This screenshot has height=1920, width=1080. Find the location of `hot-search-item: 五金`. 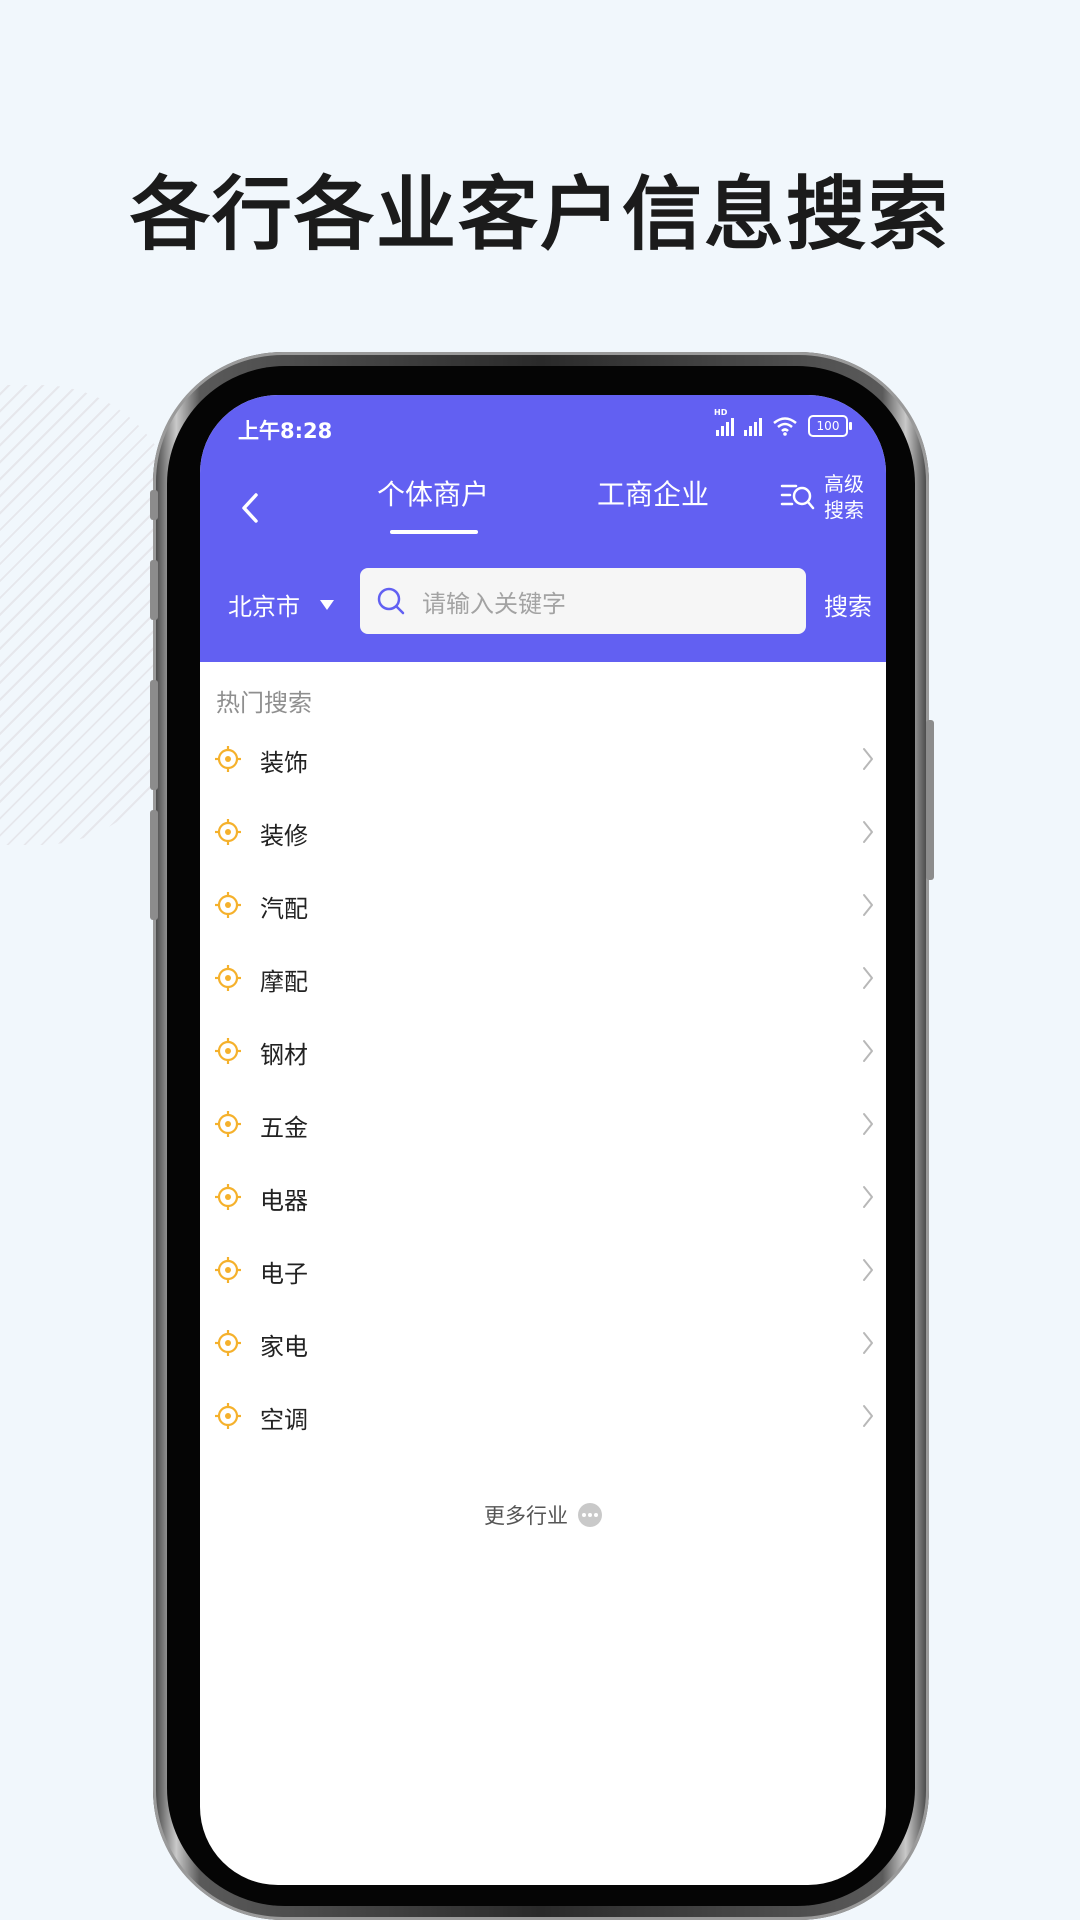

hot-search-item: 五金 is located at coordinates (543, 1124).